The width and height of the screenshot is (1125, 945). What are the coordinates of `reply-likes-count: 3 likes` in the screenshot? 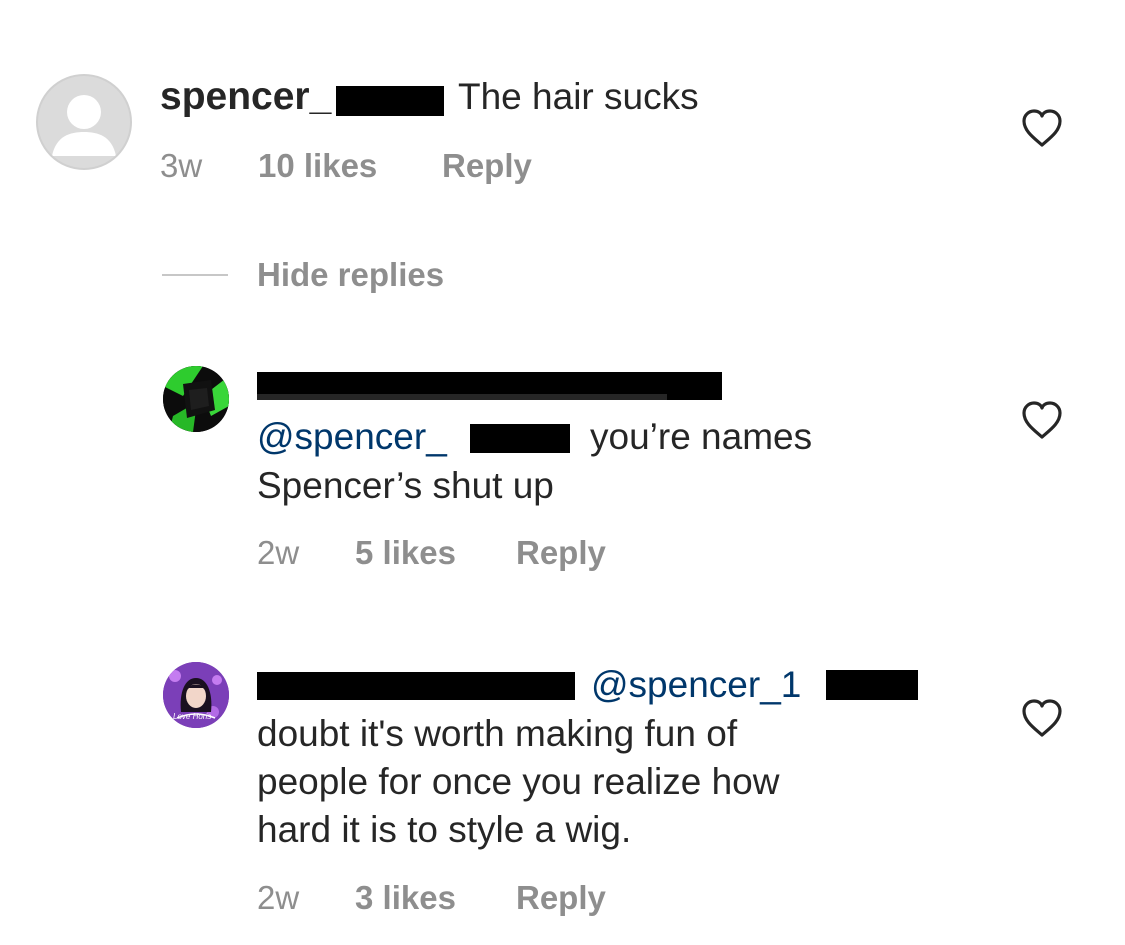 It's located at (405, 898).